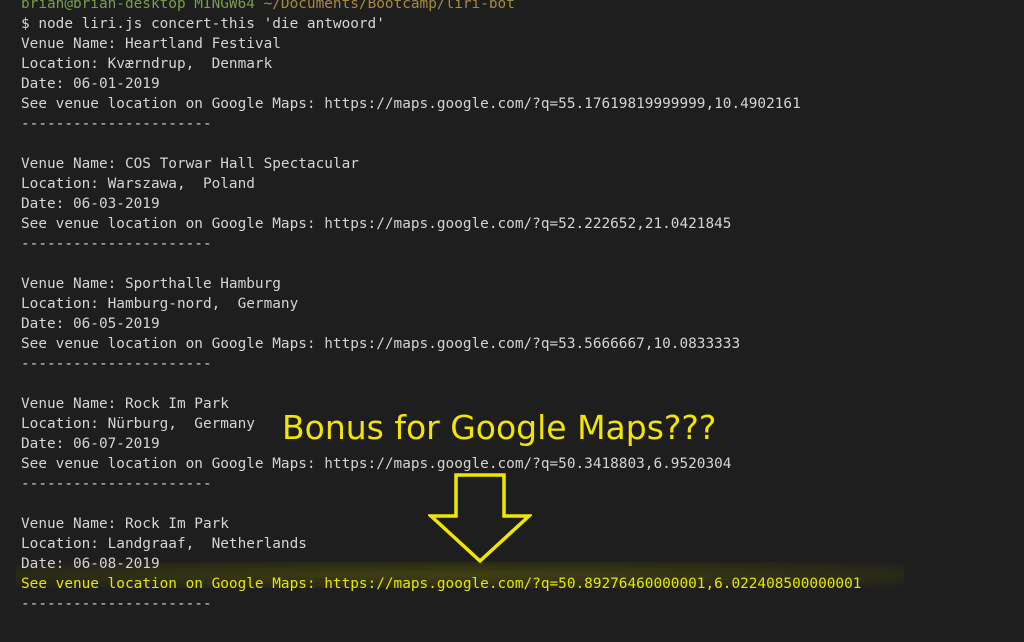  Describe the element at coordinates (147, 64) in the screenshot. I see `venue-location: Location: Kværndrup, Denmark` at that location.